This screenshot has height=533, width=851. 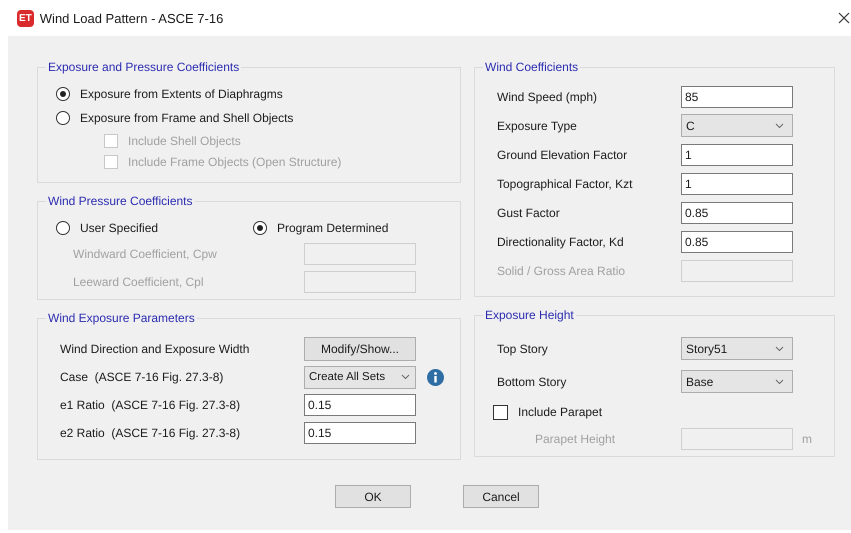 I want to click on group-title: Wind Exposure Parameters, so click(x=121, y=318).